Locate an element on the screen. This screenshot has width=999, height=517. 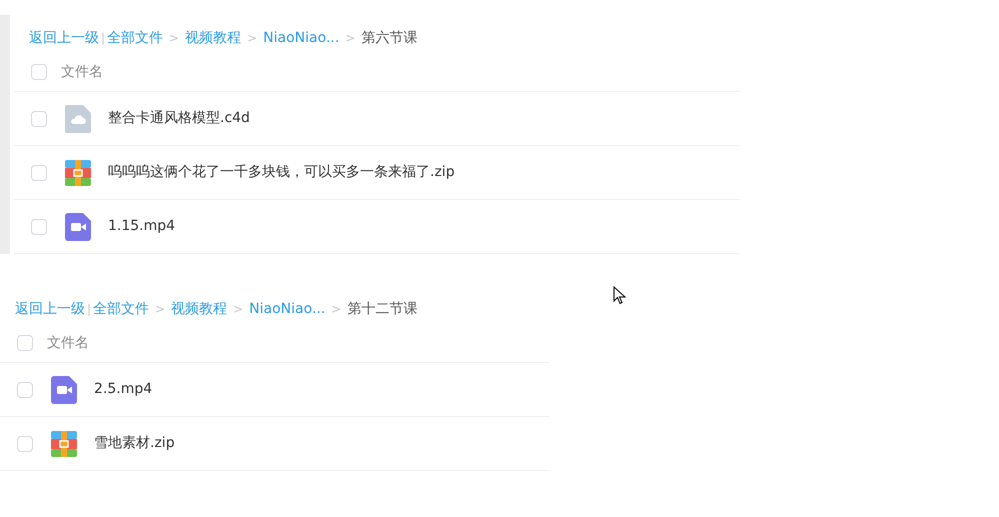
mouse-pointer-icon is located at coordinates (619, 295).